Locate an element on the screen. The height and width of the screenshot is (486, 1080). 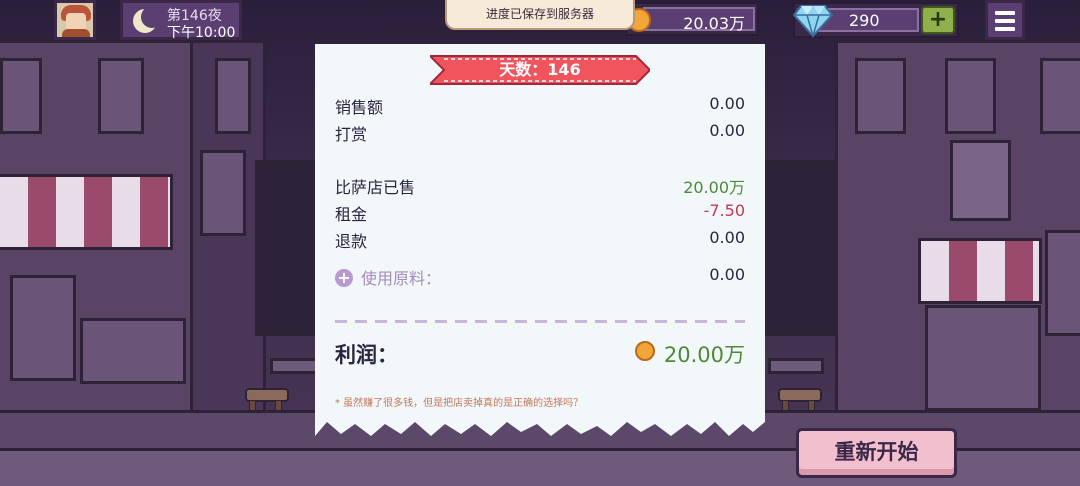
gem-counter: 290 + is located at coordinates (876, 20).